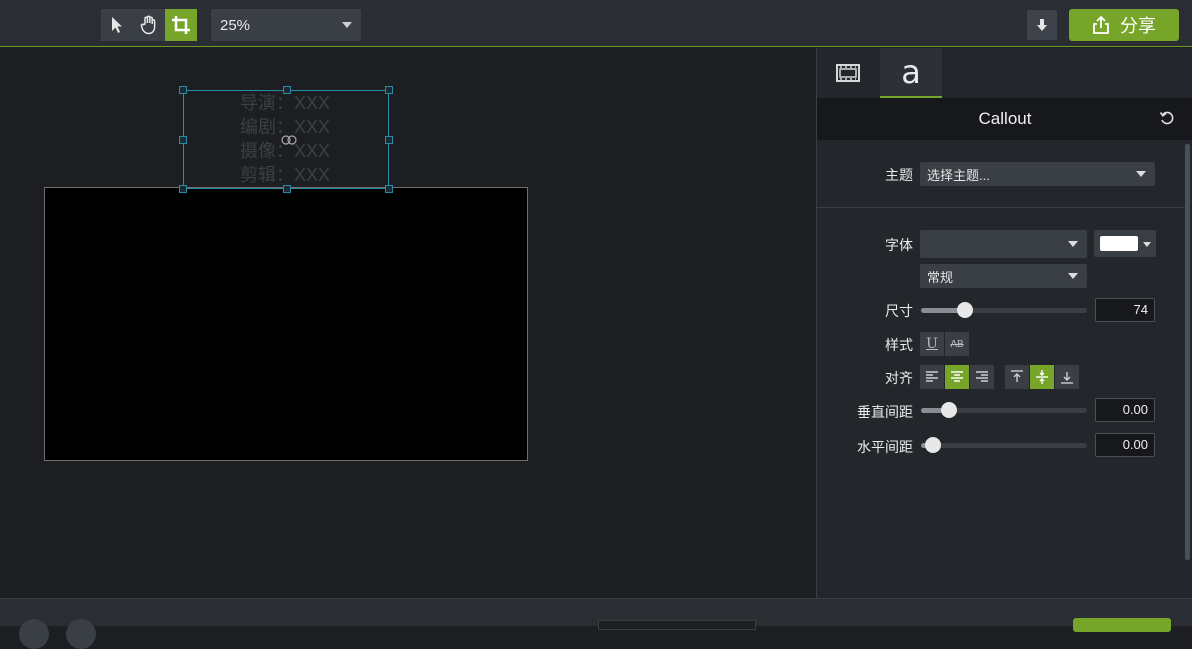 This screenshot has width=1192, height=649. I want to click on strikethrough-label: AB, so click(957, 344).